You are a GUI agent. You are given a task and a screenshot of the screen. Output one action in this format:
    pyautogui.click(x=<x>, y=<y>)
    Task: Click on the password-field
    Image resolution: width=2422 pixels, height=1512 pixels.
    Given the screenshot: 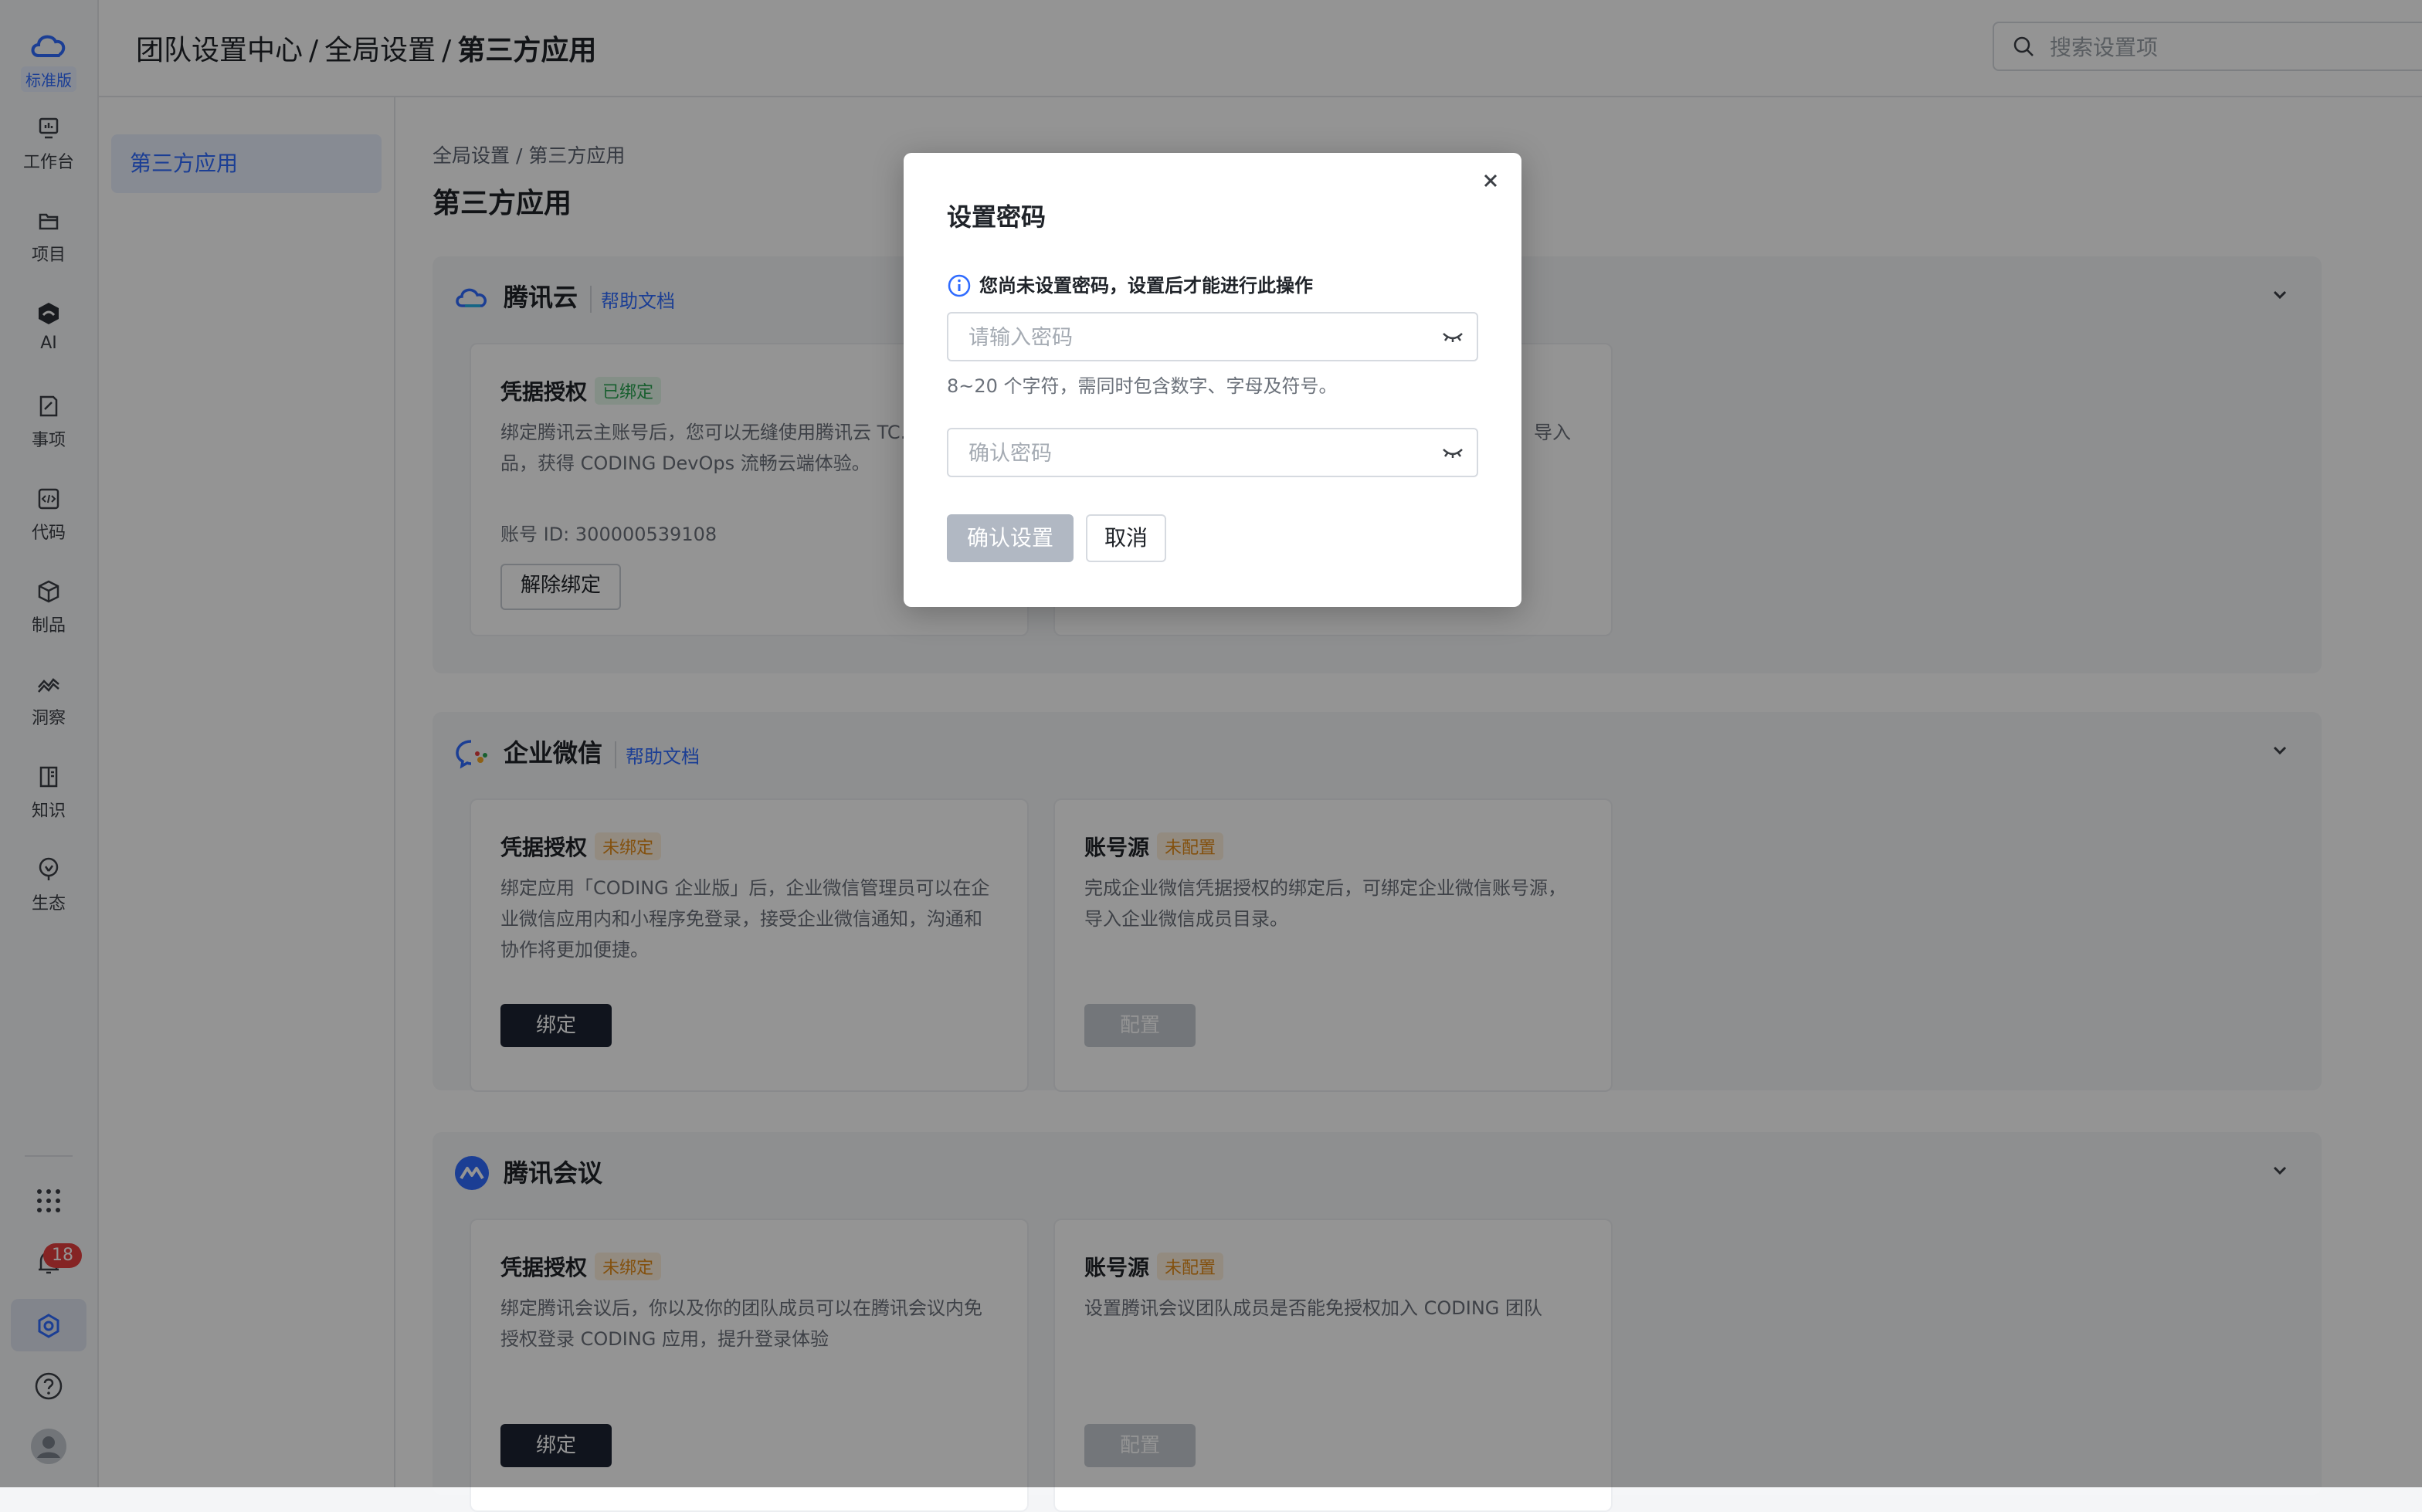 What is the action you would take?
    pyautogui.click(x=1212, y=336)
    